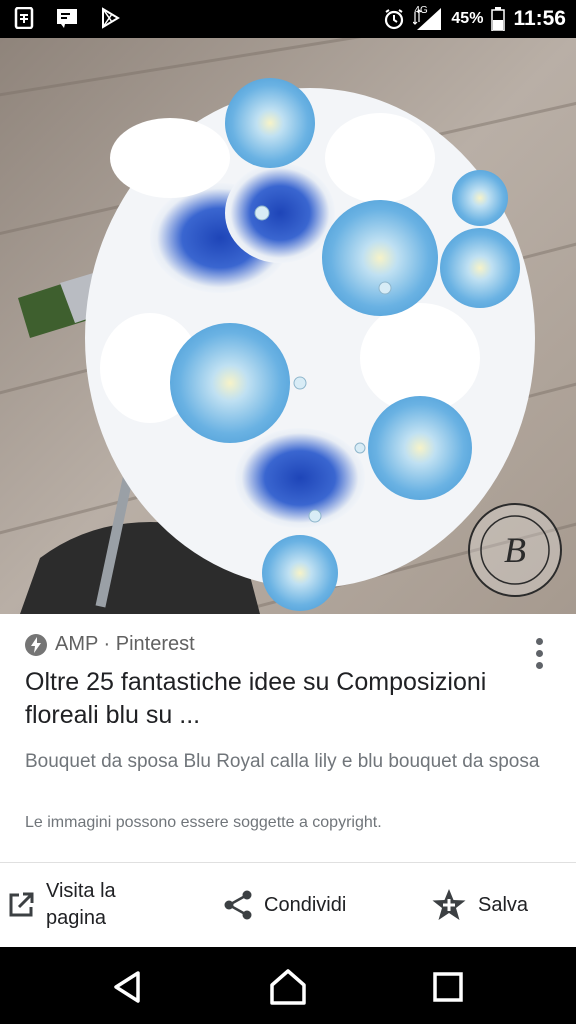  What do you see at coordinates (111, 18) in the screenshot?
I see `play-store-icon` at bounding box center [111, 18].